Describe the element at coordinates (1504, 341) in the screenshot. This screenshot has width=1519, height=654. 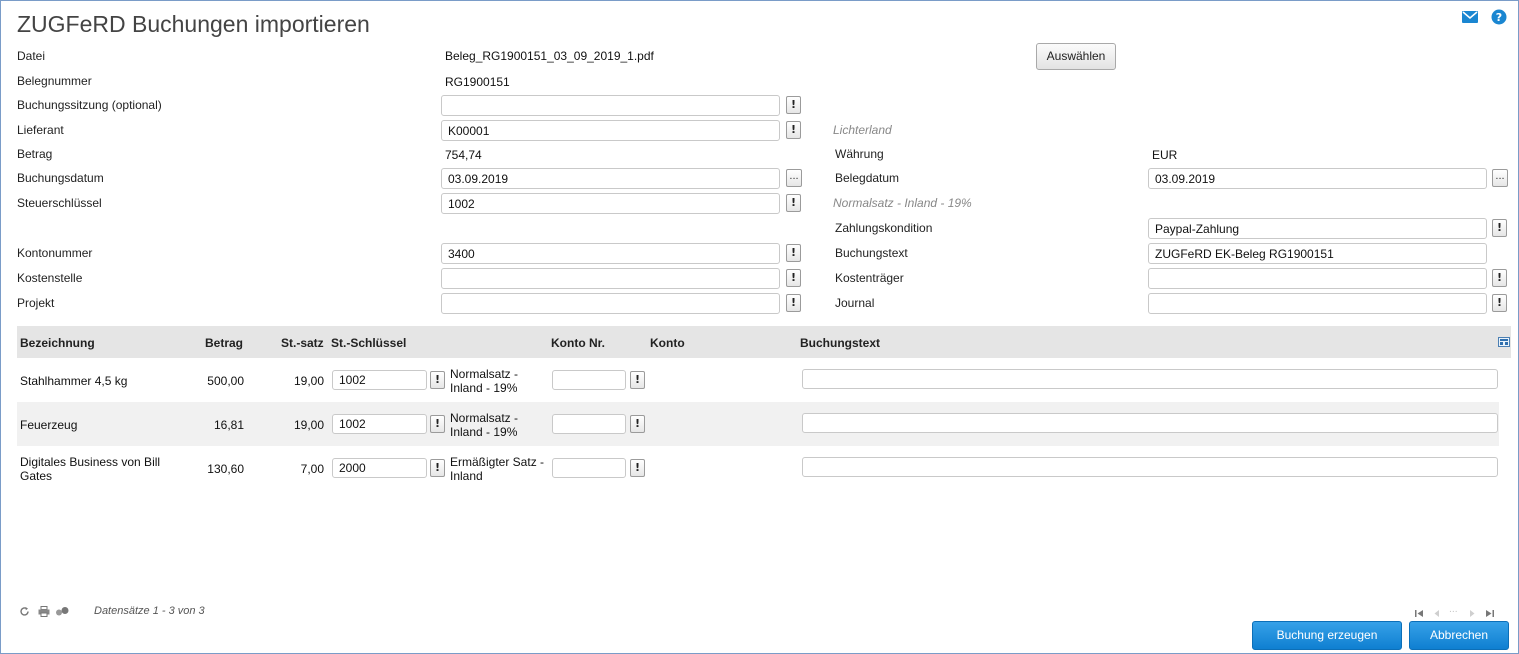
I see `column-settings-icon` at that location.